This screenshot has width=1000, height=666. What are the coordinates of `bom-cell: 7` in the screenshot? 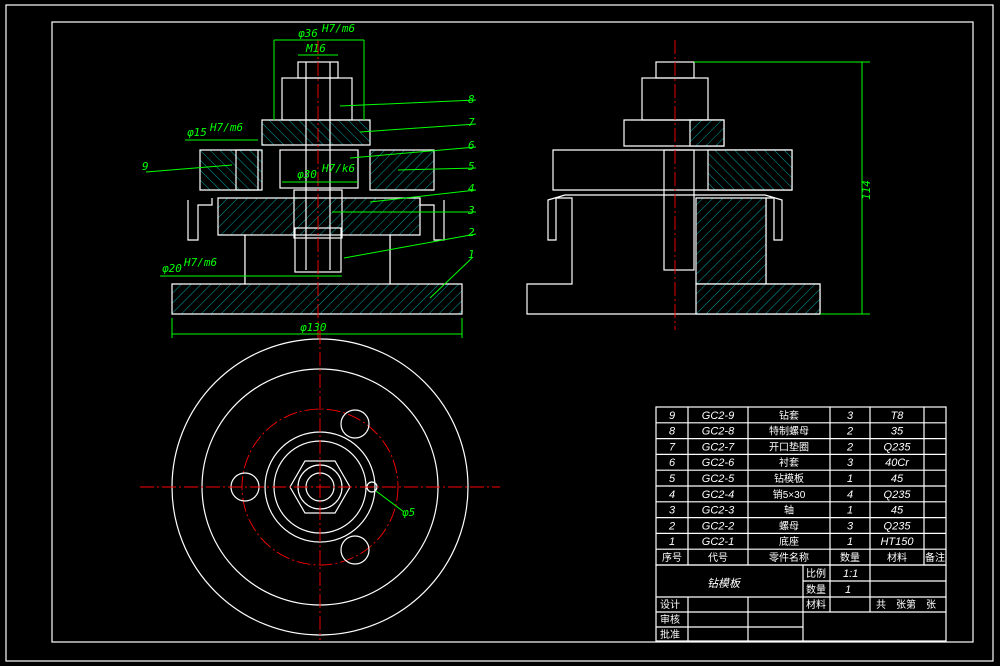 It's located at (672, 447).